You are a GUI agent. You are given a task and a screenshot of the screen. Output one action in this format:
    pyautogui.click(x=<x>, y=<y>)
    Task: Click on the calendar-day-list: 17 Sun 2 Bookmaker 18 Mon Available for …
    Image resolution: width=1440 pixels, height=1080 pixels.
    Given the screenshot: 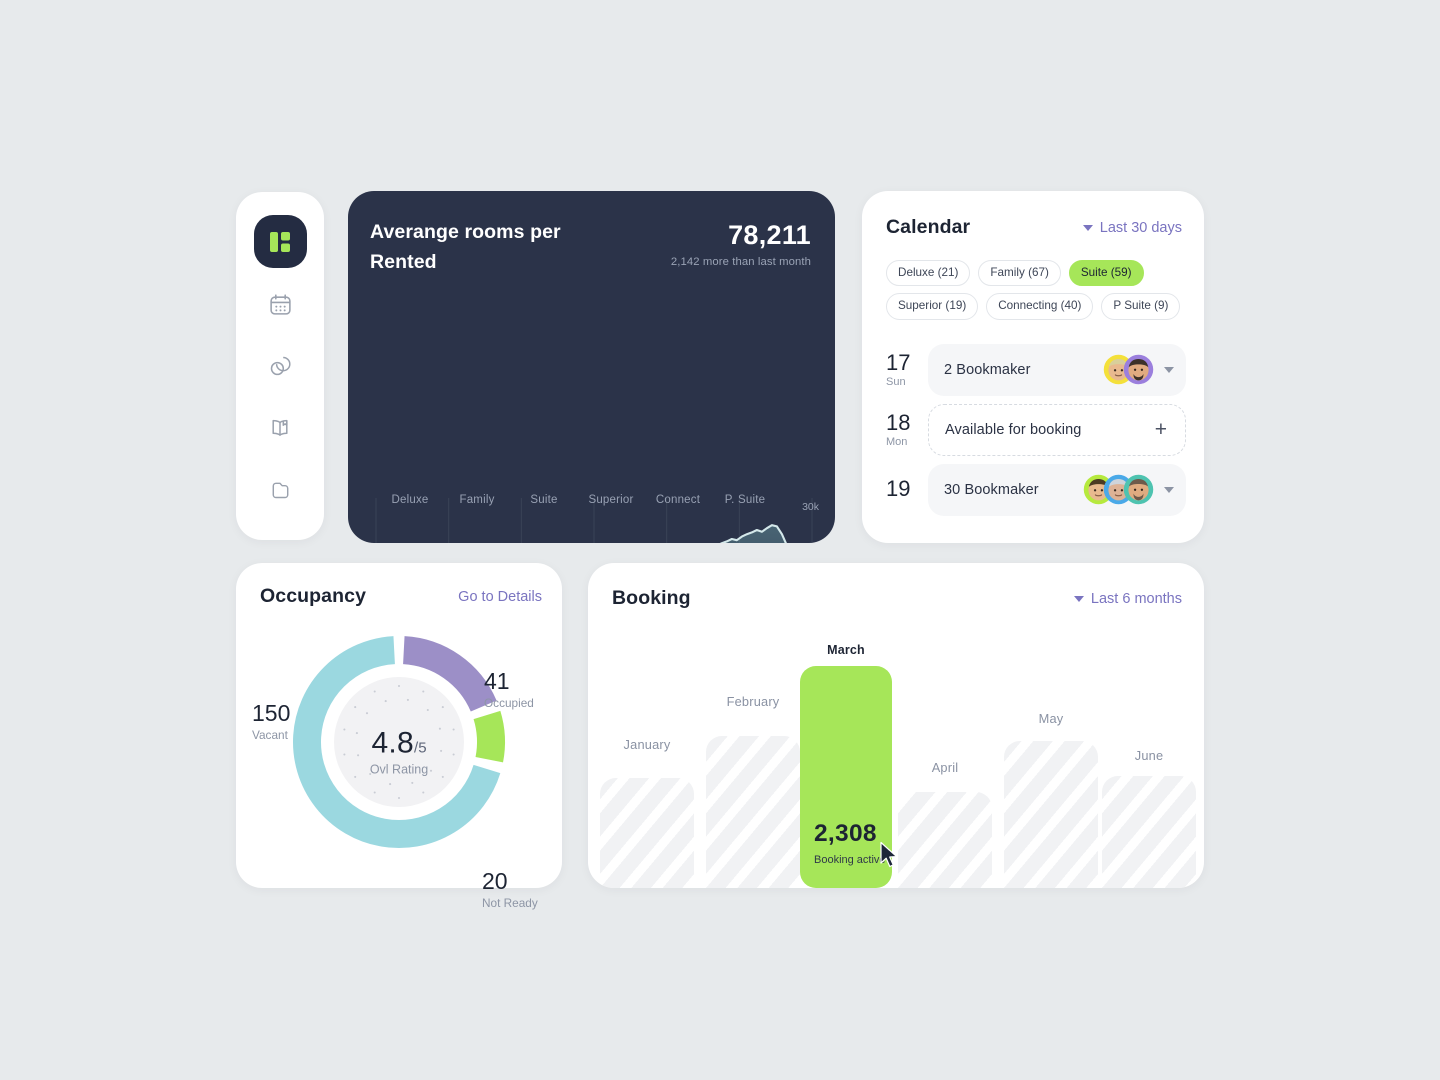 What is the action you would take?
    pyautogui.click(x=1033, y=418)
    